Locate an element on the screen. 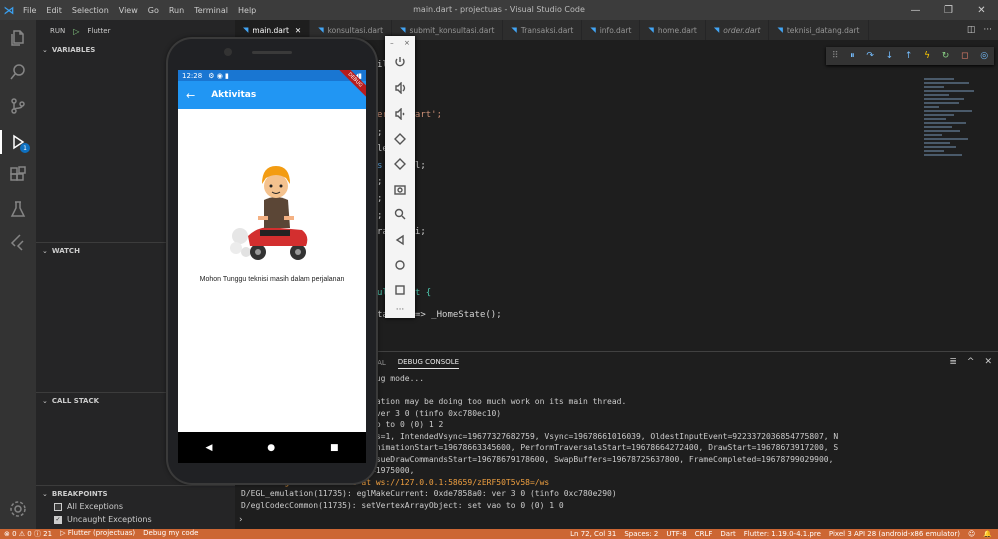 The width and height of the screenshot is (998, 539). code-line: ; is located at coordinates (379, 216).